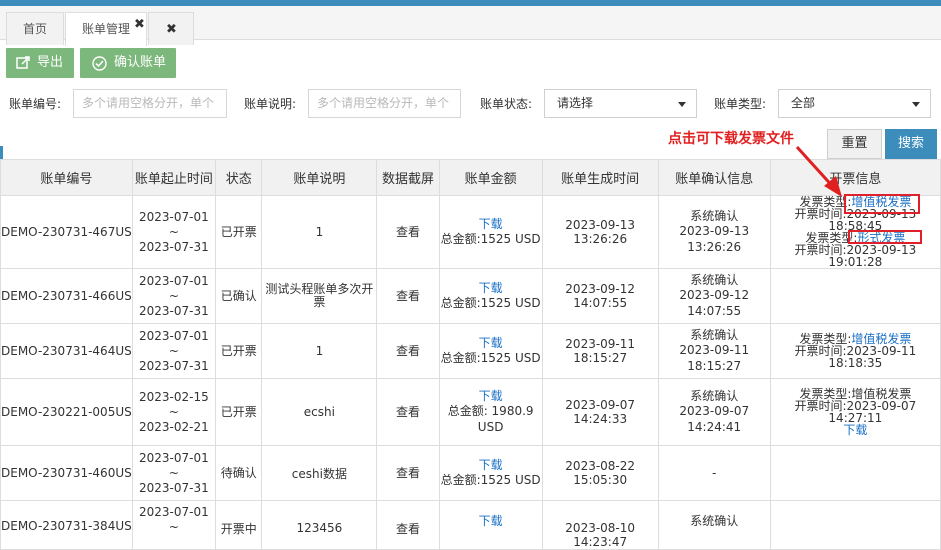  I want to click on bill-no-placeholder: 多个请用空格分开，单个, so click(148, 103).